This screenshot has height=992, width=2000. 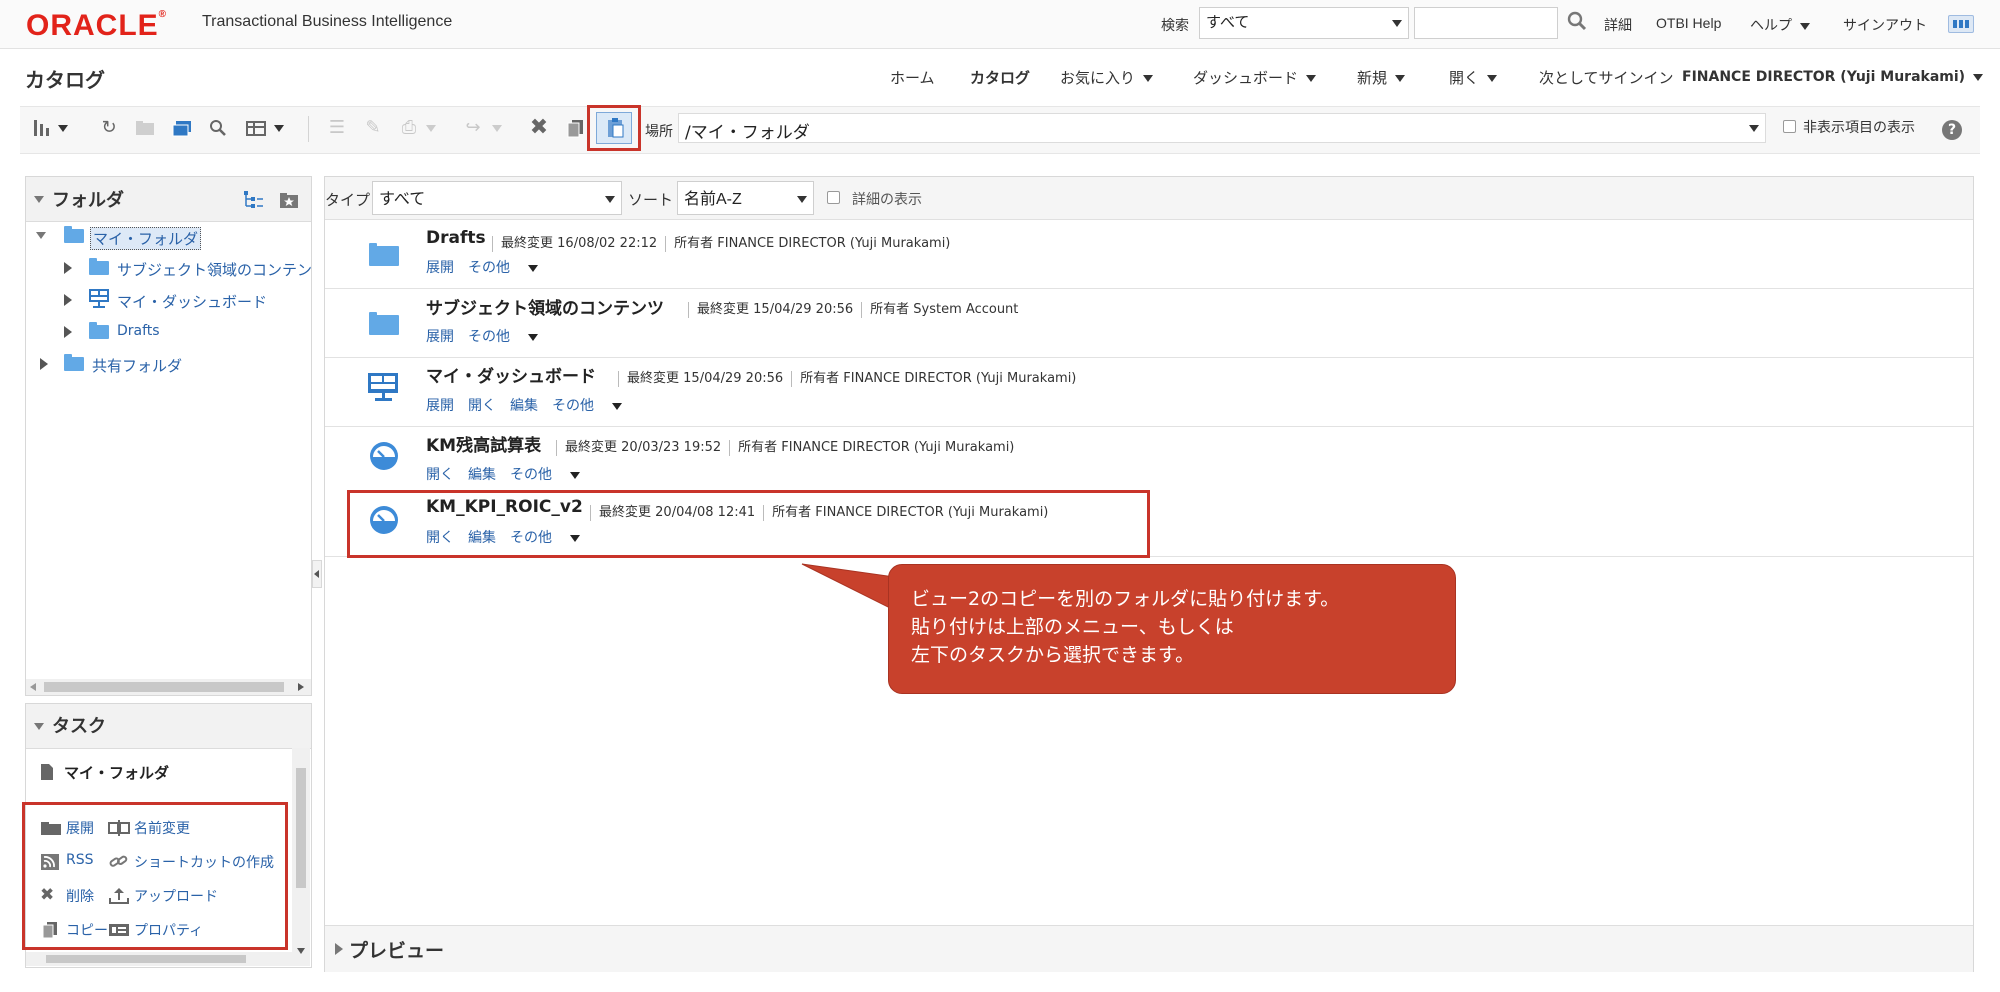 What do you see at coordinates (614, 128) in the screenshot?
I see `paste-button` at bounding box center [614, 128].